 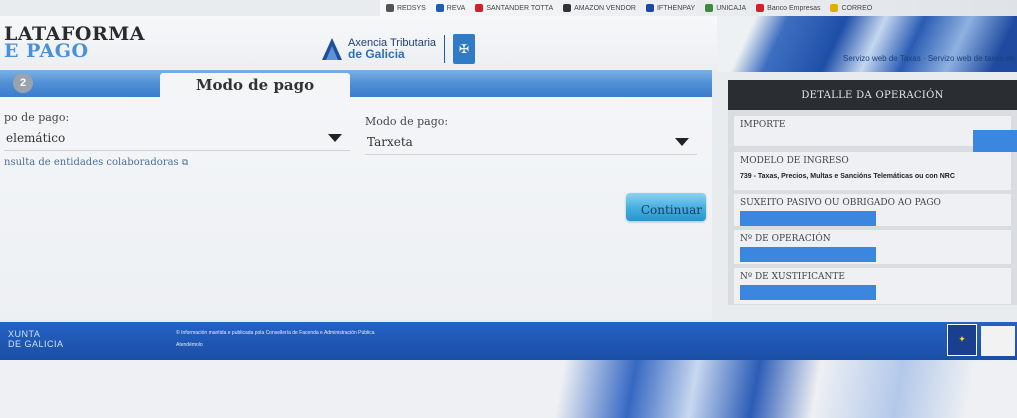 What do you see at coordinates (514, 8) in the screenshot?
I see `bookmark-santander: SANTANDER TOTTA` at bounding box center [514, 8].